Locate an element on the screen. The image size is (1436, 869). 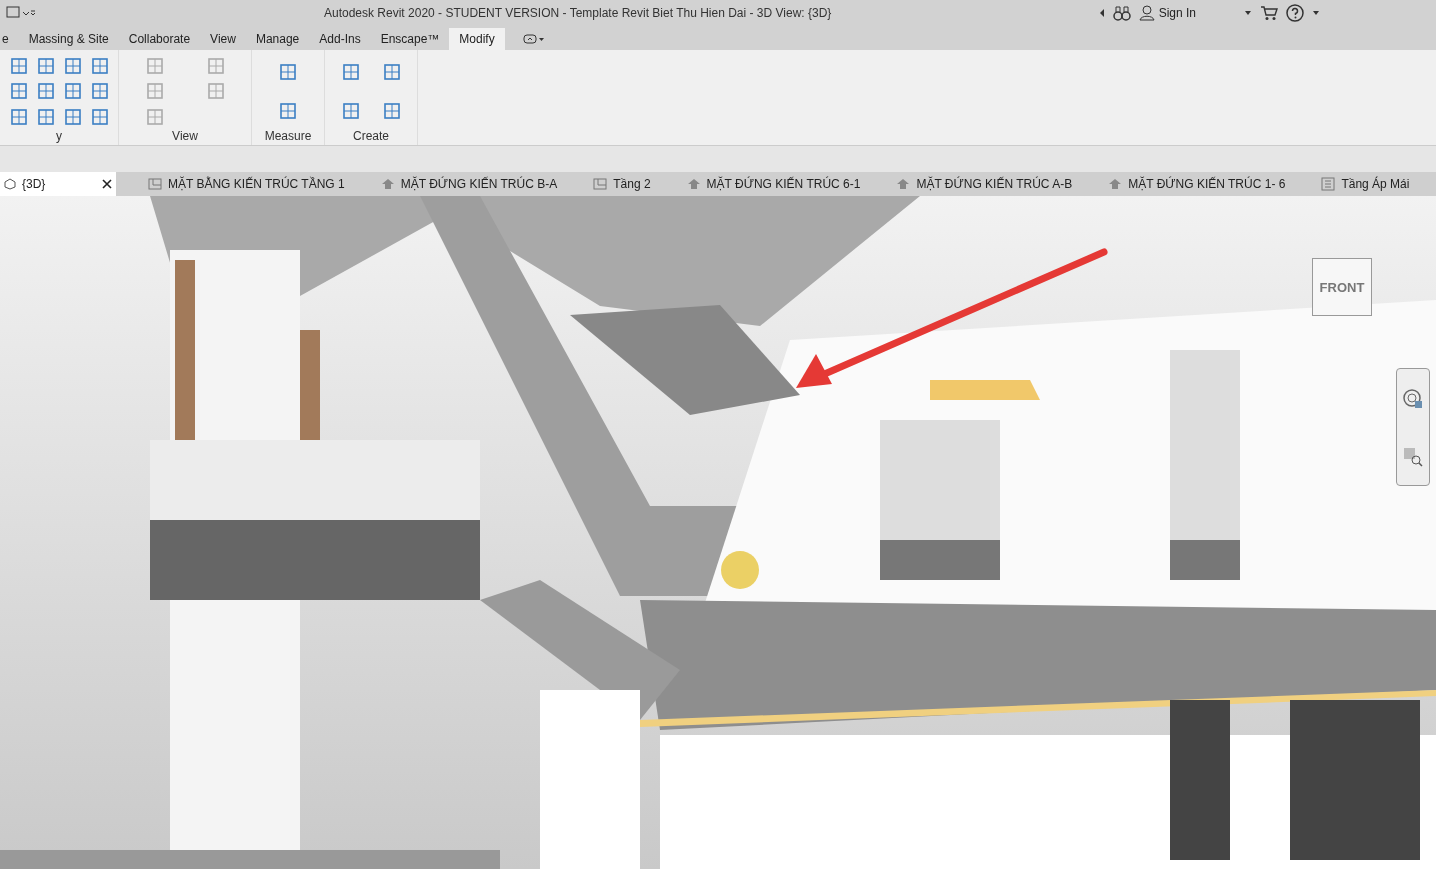
help-icon is located at coordinates (1295, 13).